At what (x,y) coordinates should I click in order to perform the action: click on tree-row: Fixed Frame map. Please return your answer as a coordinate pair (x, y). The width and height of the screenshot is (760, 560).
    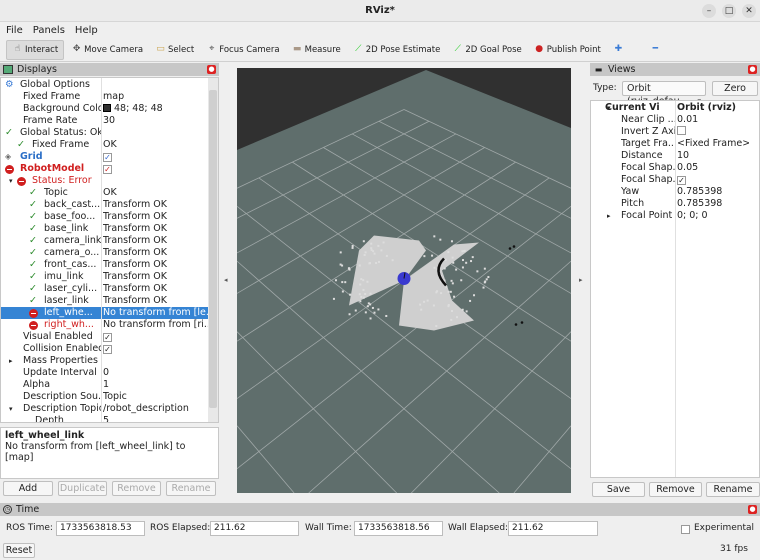
    Looking at the image, I should click on (109, 97).